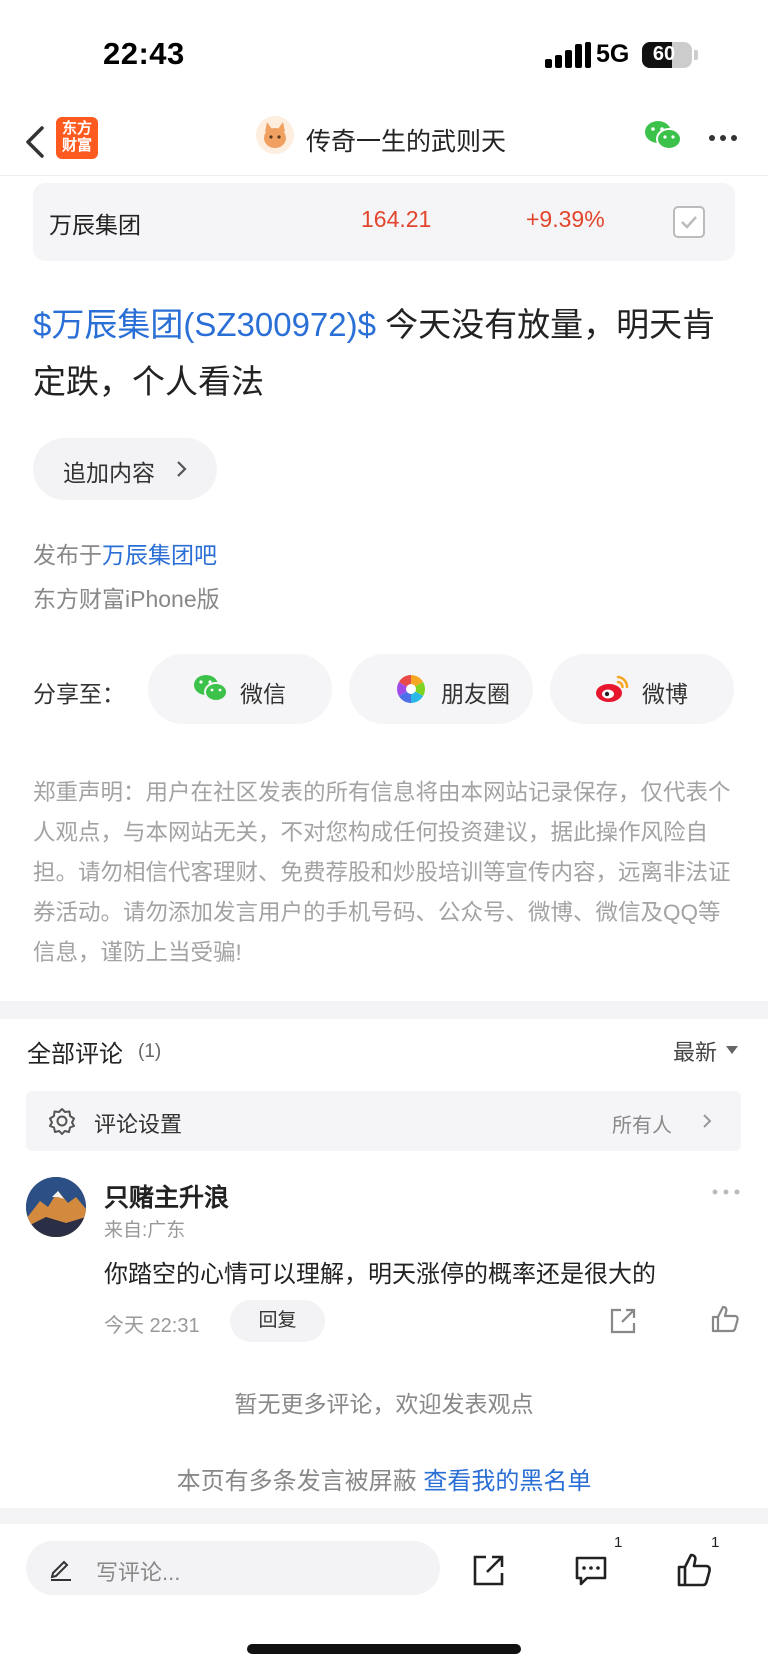 Image resolution: width=768 pixels, height=1669 pixels. What do you see at coordinates (275, 135) in the screenshot?
I see `author-avatar` at bounding box center [275, 135].